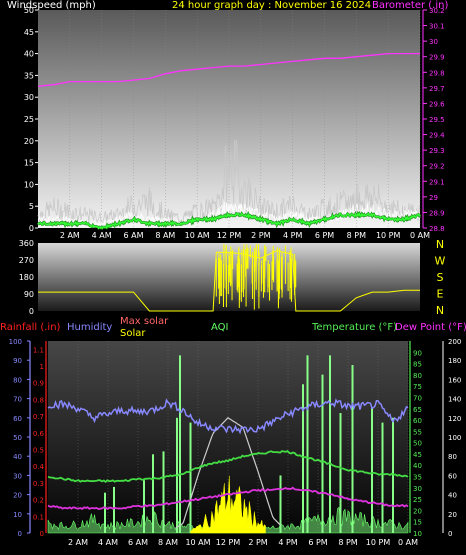  Describe the element at coordinates (17, 400) in the screenshot. I see `humidity-tick-label: 70` at that location.